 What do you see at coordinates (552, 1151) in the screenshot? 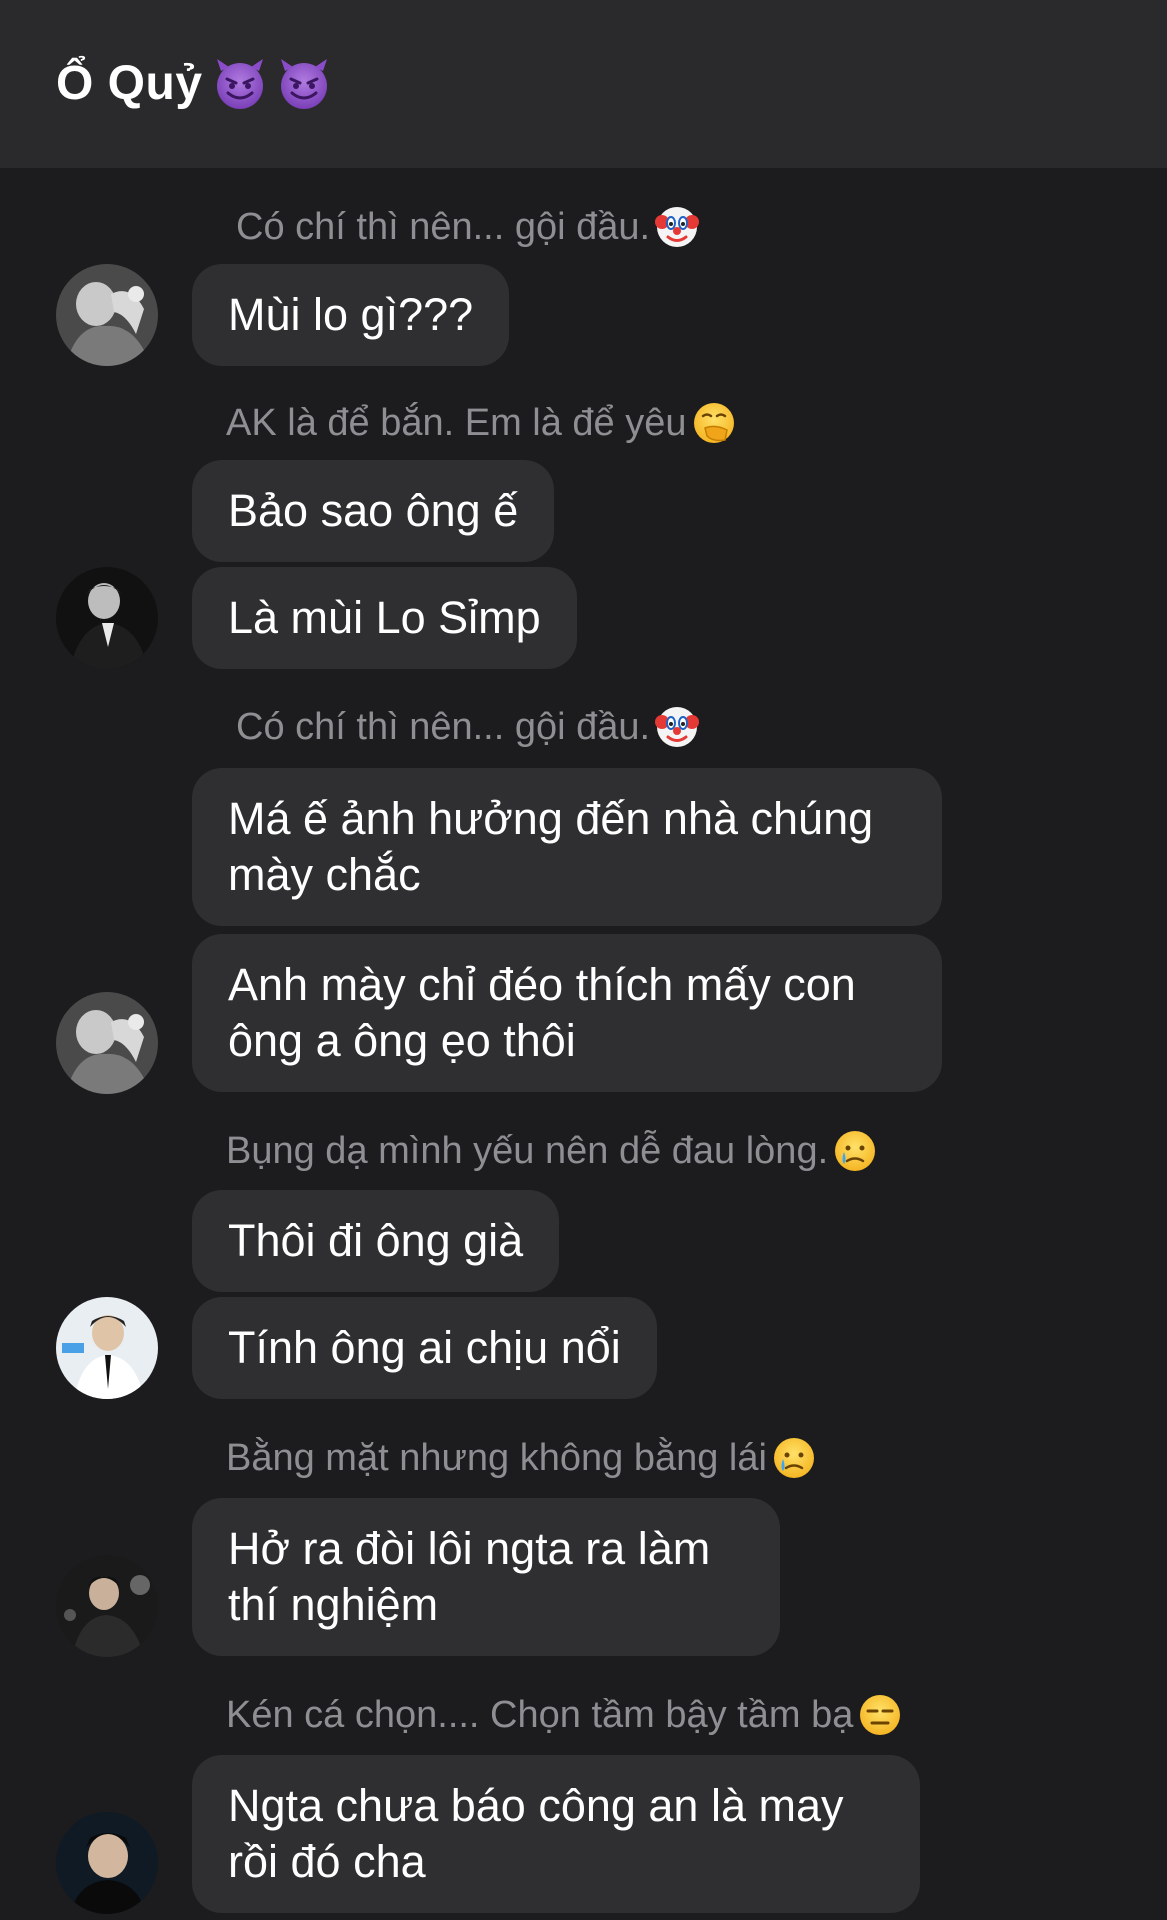
I see `sender-name: Bụng dạ mình yếu nên dễ đau lòng.` at bounding box center [552, 1151].